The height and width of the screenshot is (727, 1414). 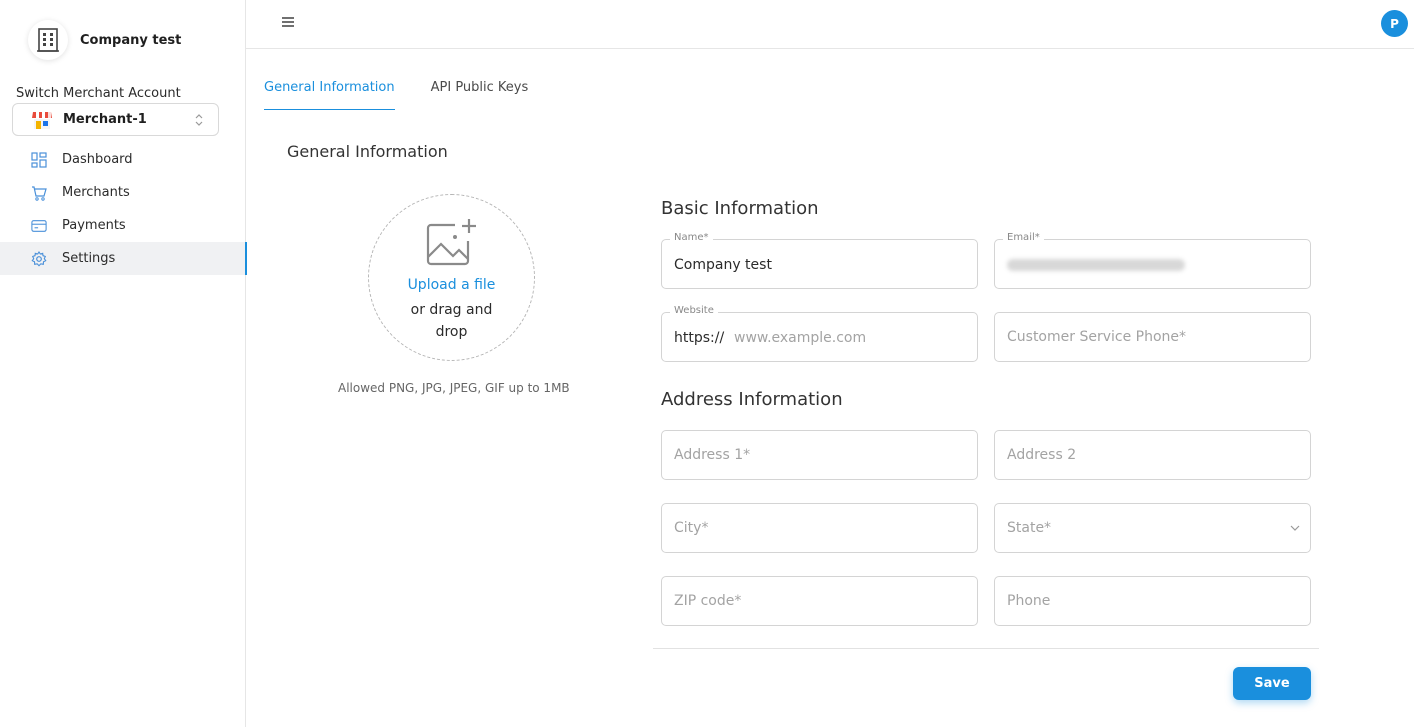 I want to click on cart-icon, so click(x=39, y=193).